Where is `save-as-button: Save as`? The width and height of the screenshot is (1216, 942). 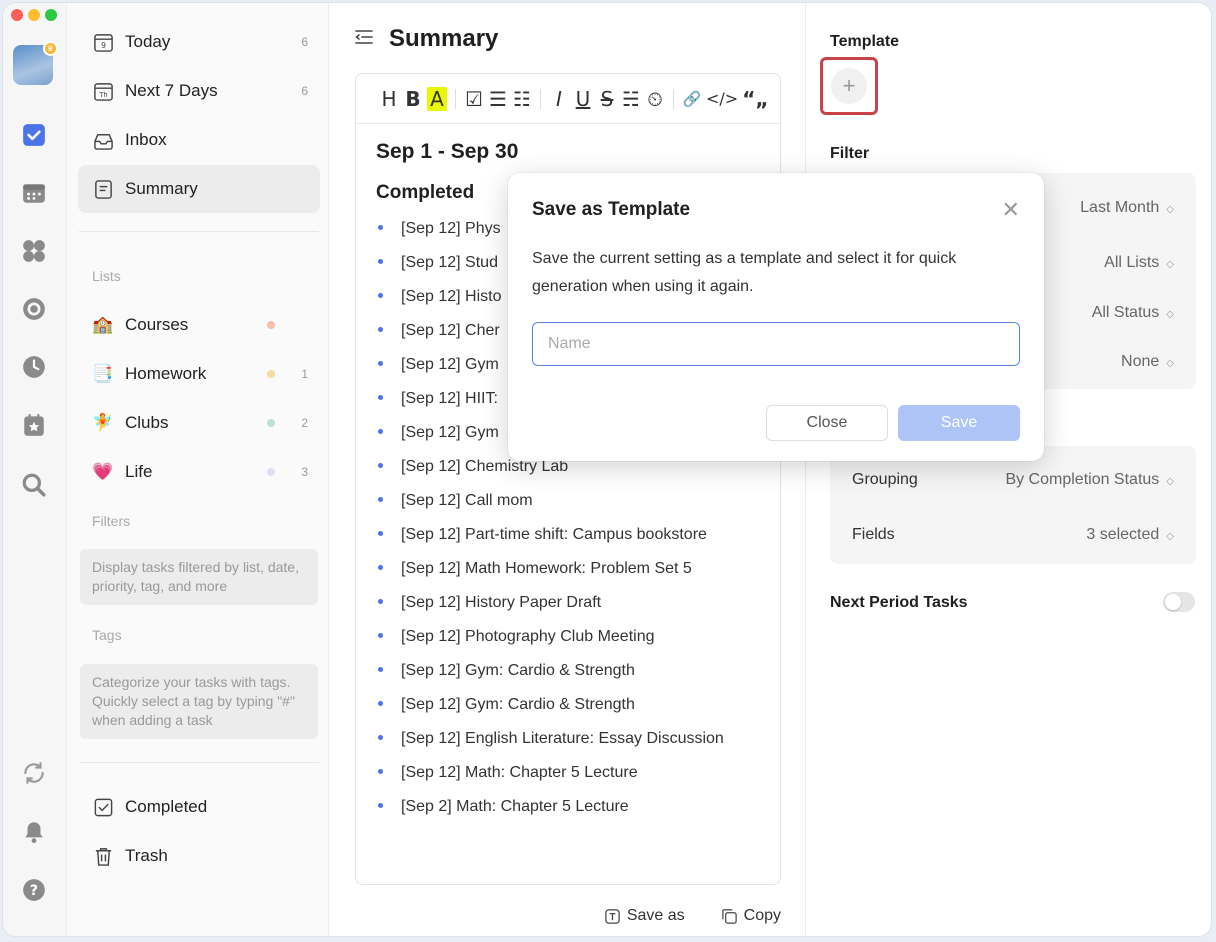
save-as-button: Save as is located at coordinates (644, 916).